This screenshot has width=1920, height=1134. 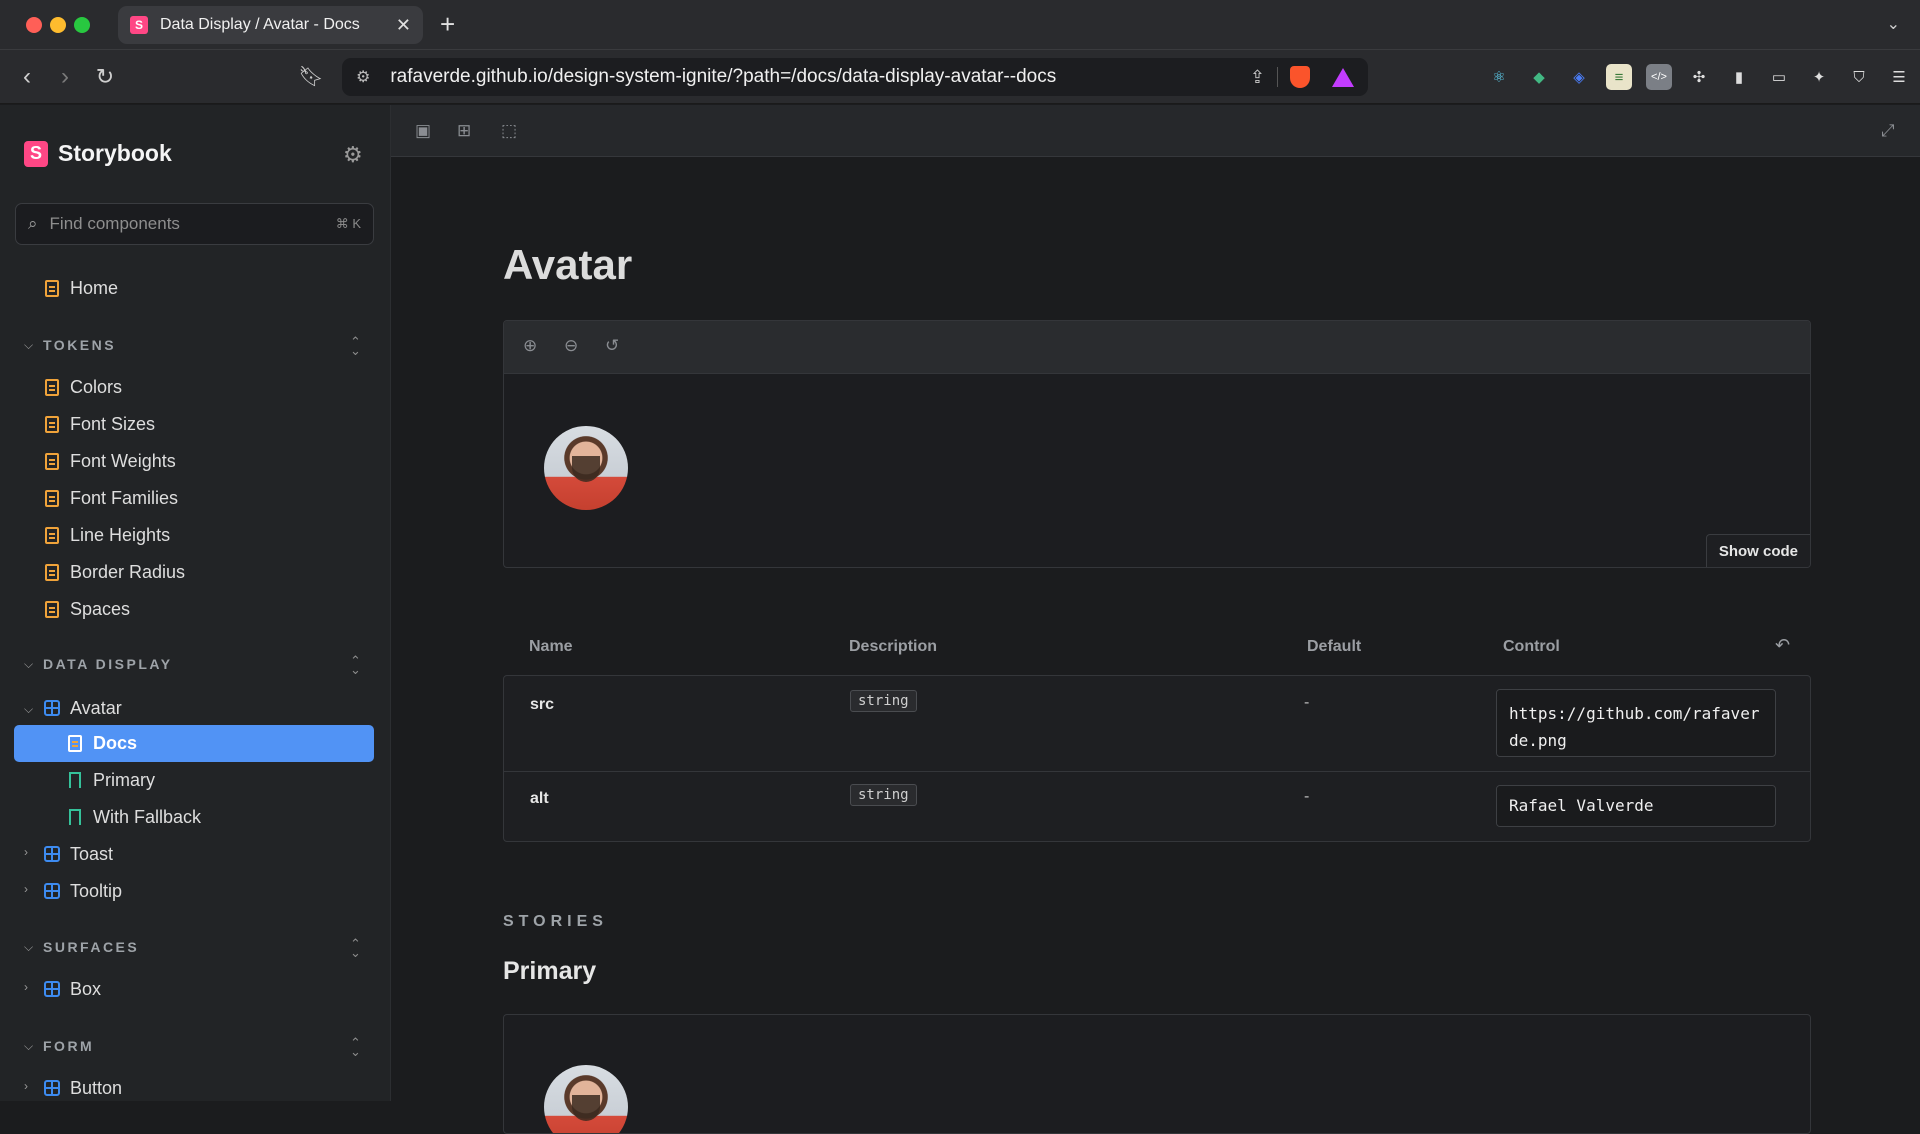 What do you see at coordinates (260, 24) in the screenshot?
I see `tab-title: Data Display / Avatar - Docs` at bounding box center [260, 24].